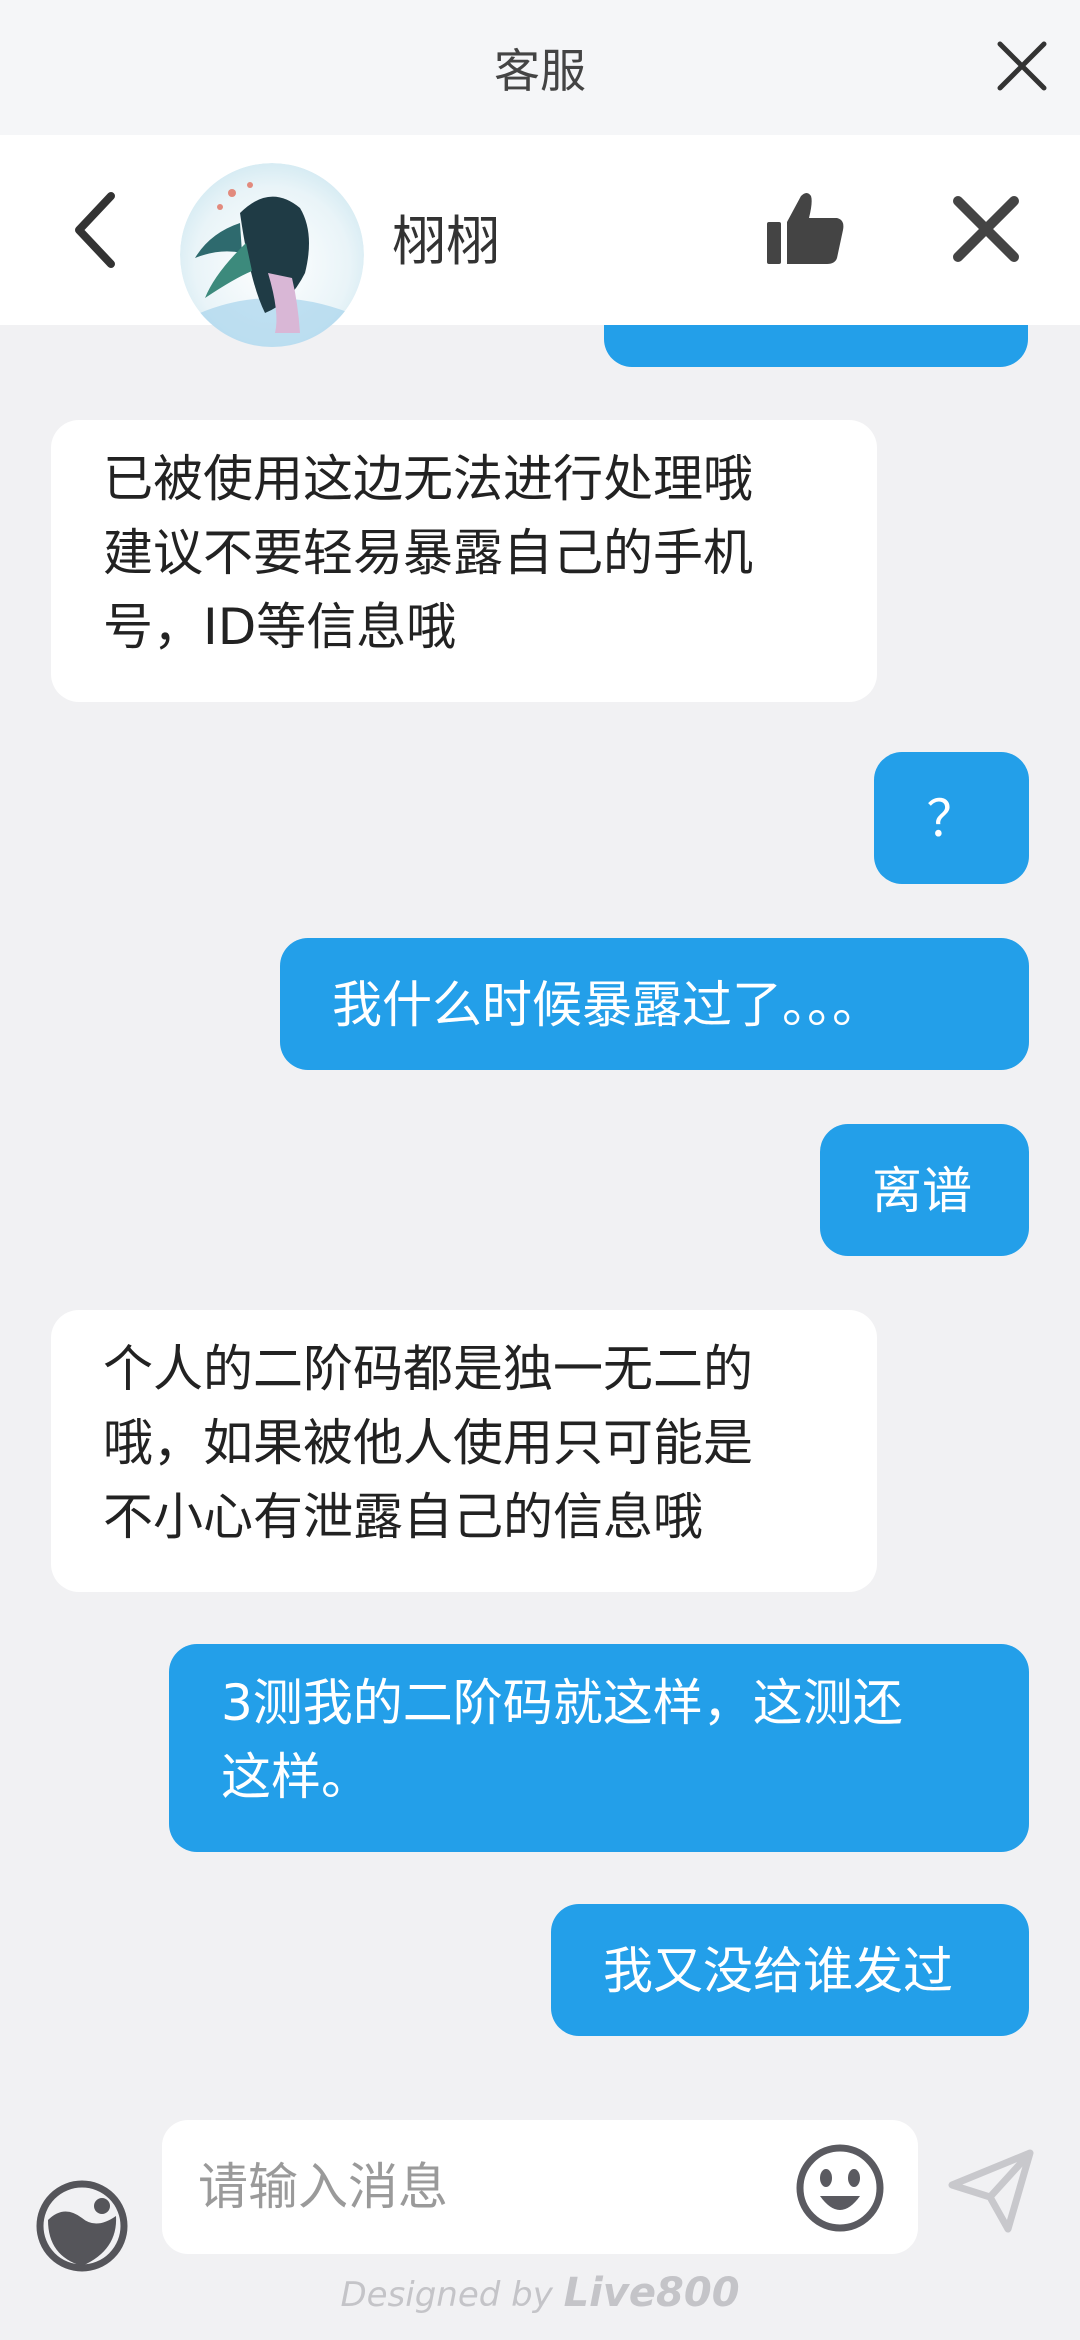 The image size is (1080, 2340). Describe the element at coordinates (816, 346) in the screenshot. I see `message-bubble-outgoing` at that location.